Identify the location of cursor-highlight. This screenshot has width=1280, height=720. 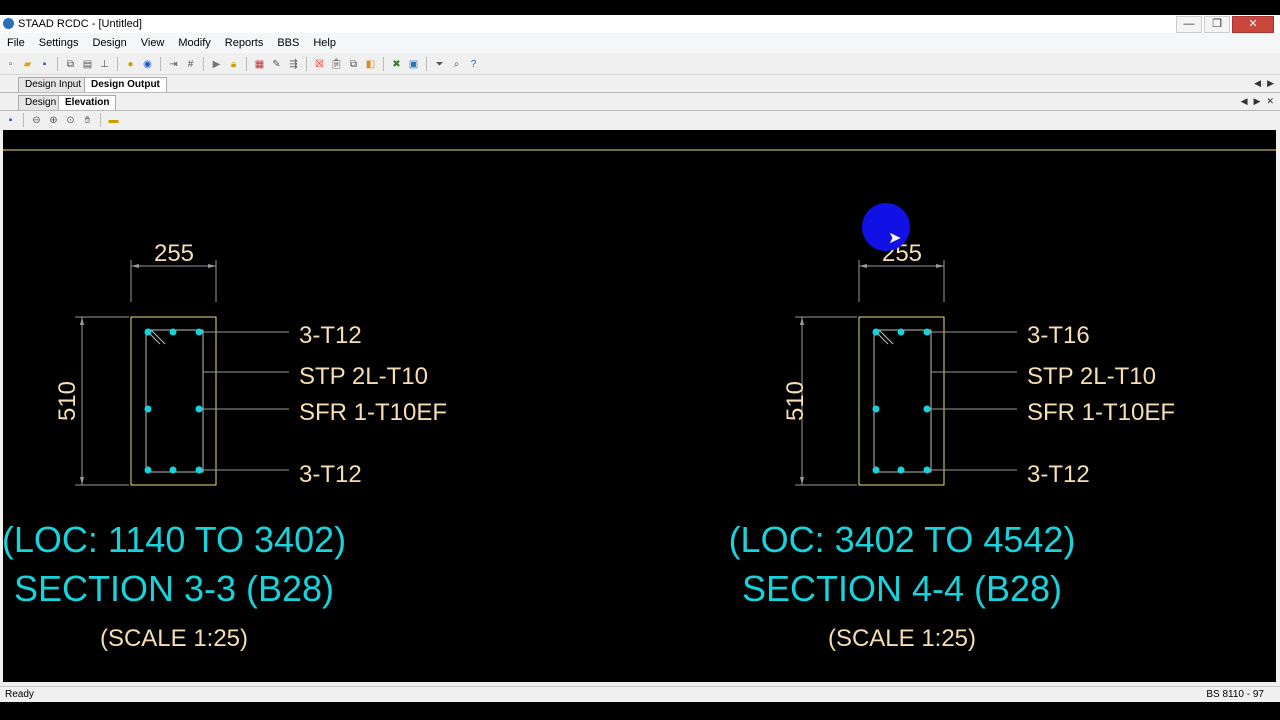
(886, 227).